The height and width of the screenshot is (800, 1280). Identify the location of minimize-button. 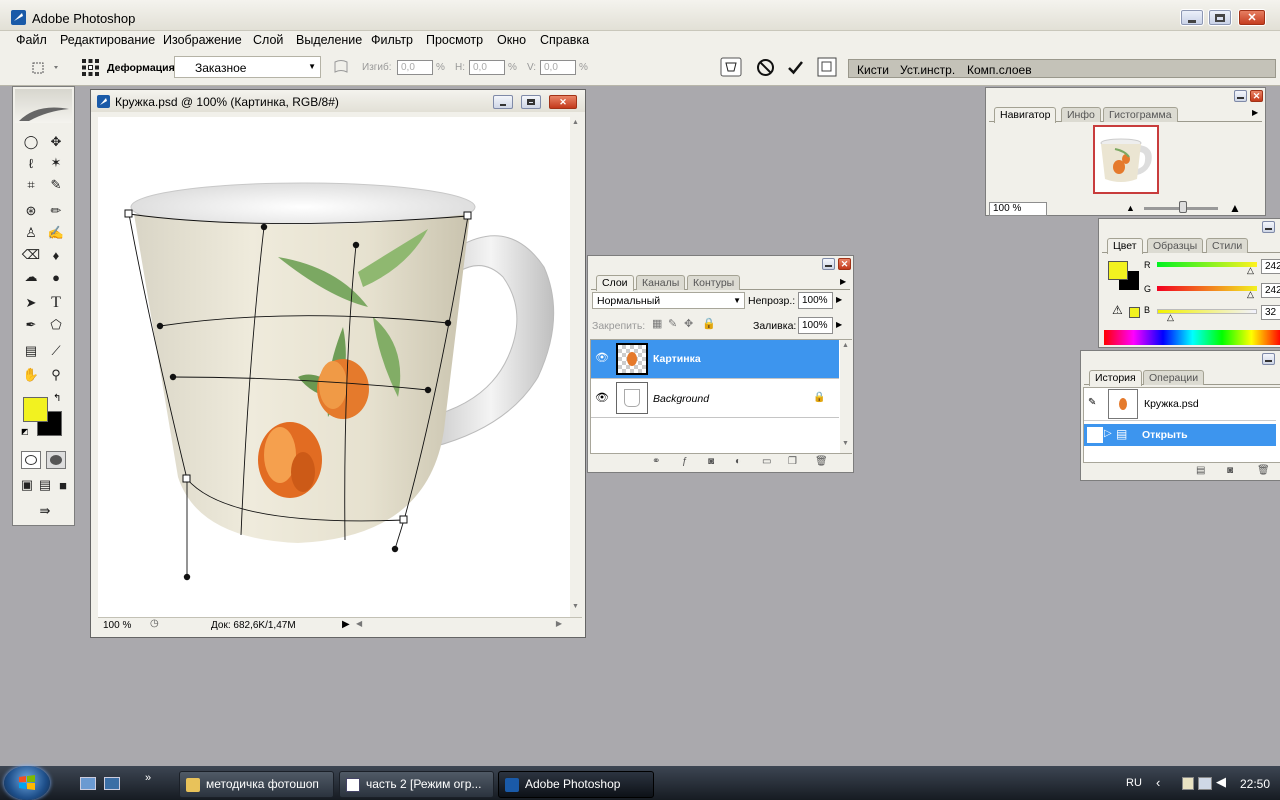
(1192, 17).